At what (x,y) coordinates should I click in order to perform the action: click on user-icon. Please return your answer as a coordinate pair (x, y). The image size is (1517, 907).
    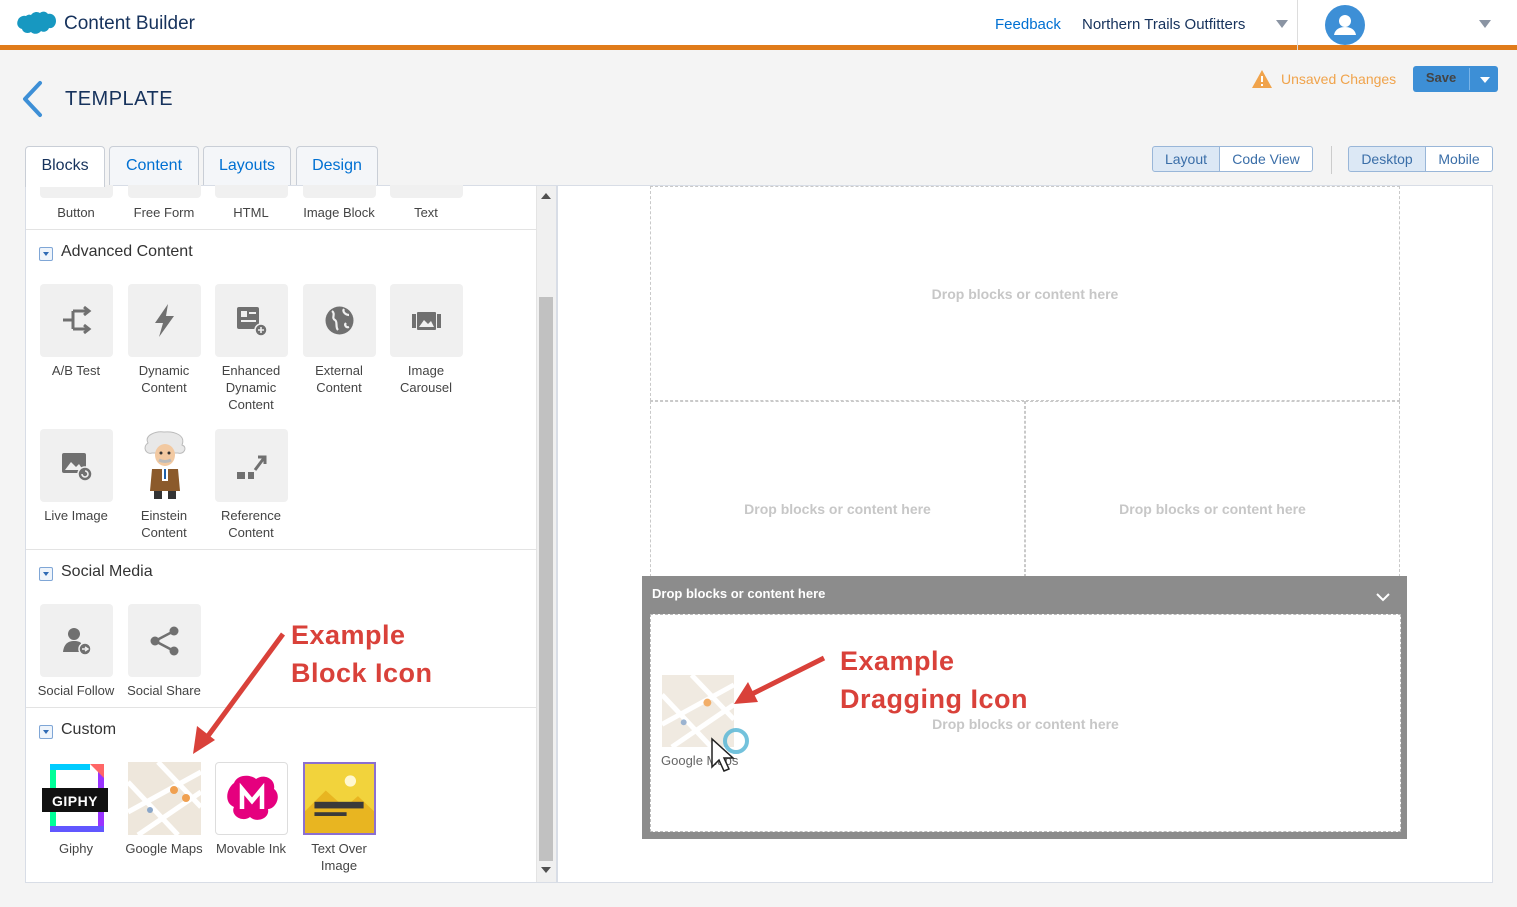
    Looking at the image, I should click on (1345, 25).